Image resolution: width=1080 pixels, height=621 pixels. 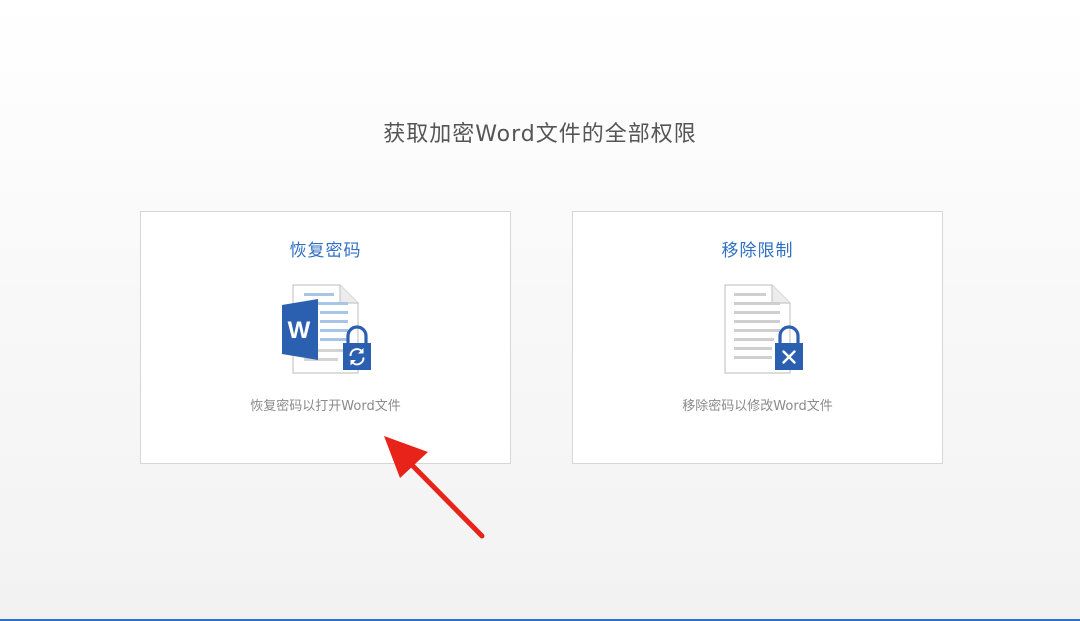 I want to click on svg-text: W, so click(x=299, y=330).